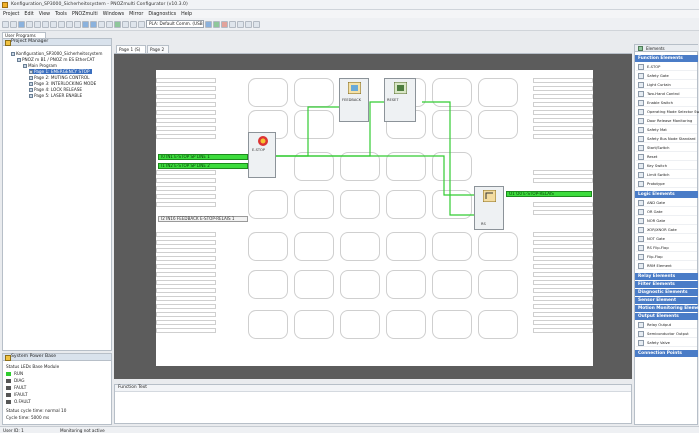  I want to click on diagnostics-icon, so click(240, 24).